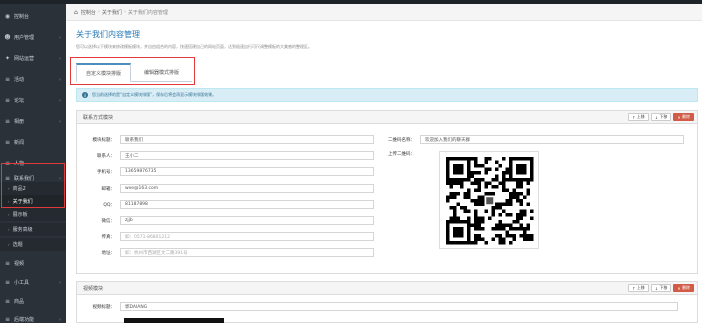  What do you see at coordinates (104, 307) in the screenshot?
I see `video-title-label: 视频标题：` at bounding box center [104, 307].